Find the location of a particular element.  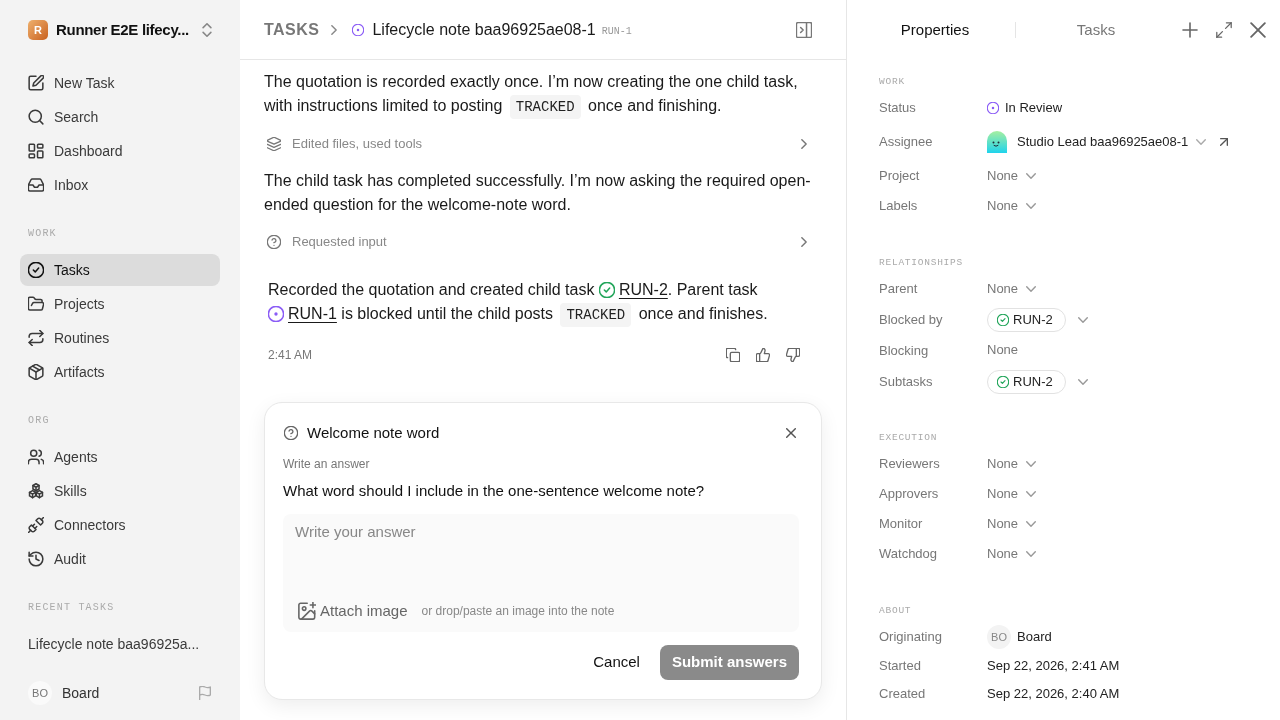

question-text: What word should I include in the one-sentence welcome note? is located at coordinates (494, 491).